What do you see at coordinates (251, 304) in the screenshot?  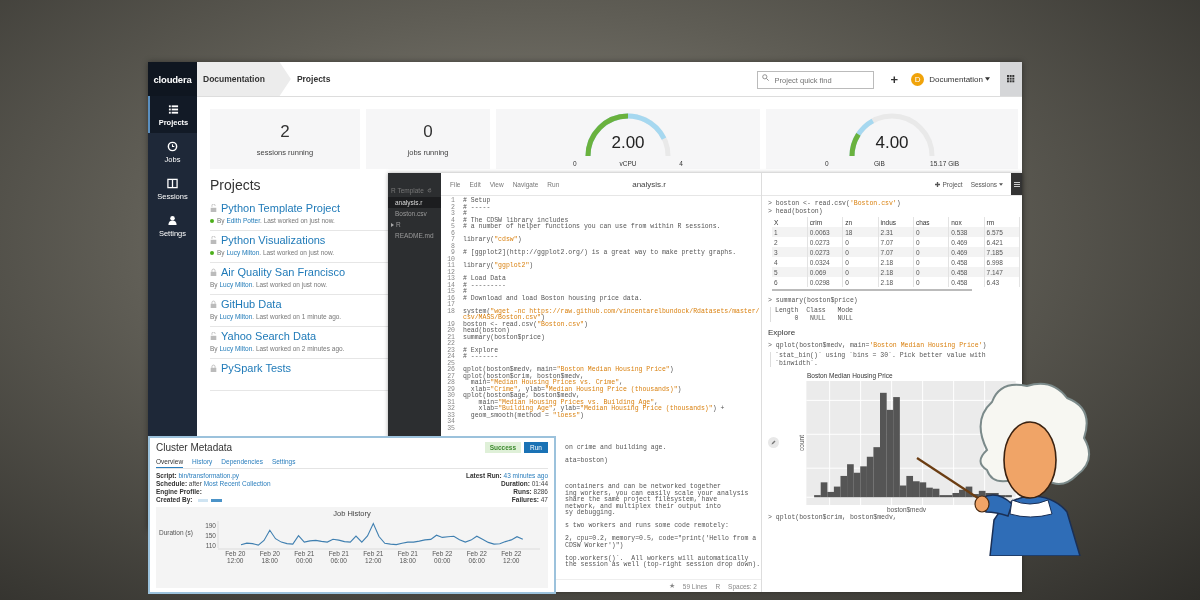 I see `project-link: GitHub Data` at bounding box center [251, 304].